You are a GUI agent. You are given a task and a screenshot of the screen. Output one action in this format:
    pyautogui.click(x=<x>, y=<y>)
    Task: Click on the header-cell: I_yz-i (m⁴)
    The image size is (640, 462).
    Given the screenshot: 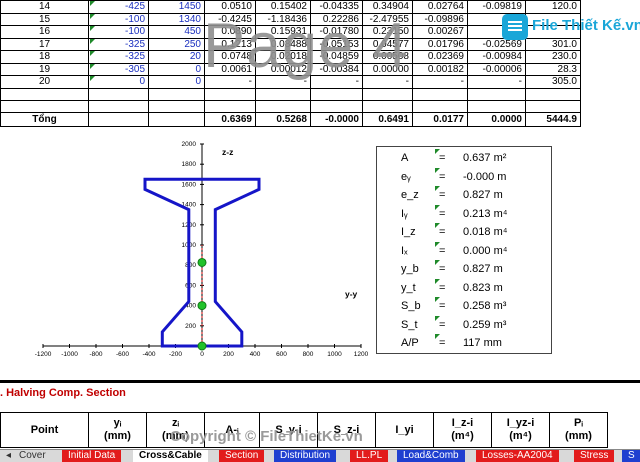 What is the action you would take?
    pyautogui.click(x=520, y=430)
    